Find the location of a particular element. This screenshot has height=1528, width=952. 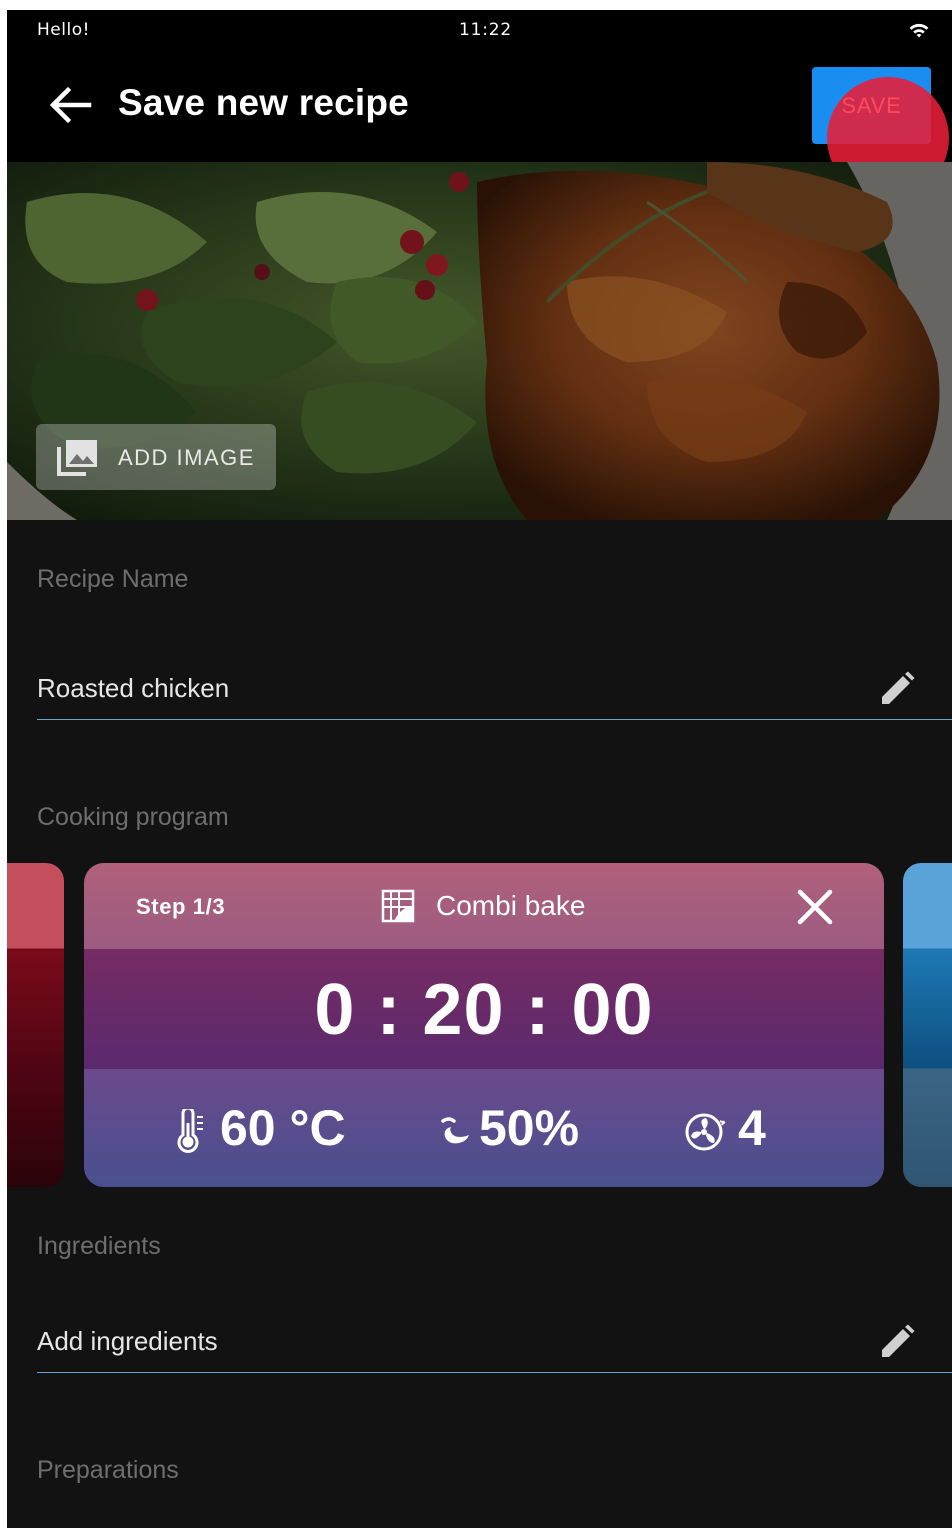

step-duration: 0 : 20 : 00 is located at coordinates (484, 1010).